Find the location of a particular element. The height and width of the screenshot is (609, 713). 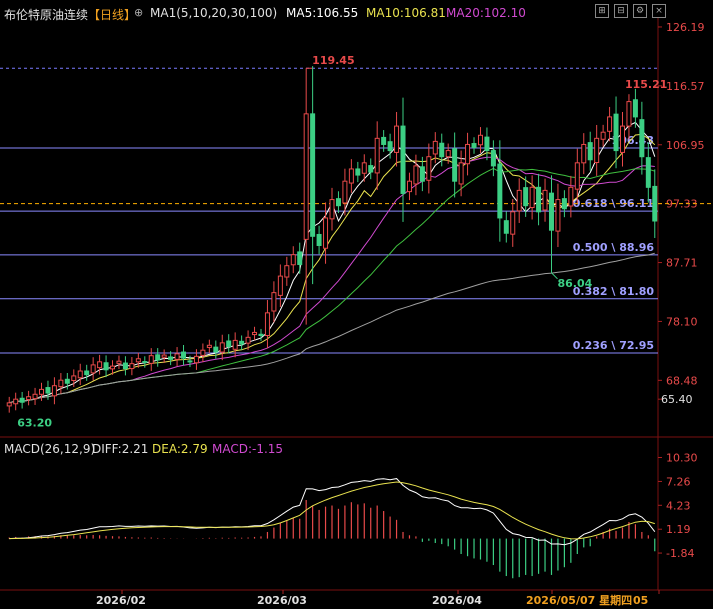

time-tick-label: 2026/04 is located at coordinates (457, 600).